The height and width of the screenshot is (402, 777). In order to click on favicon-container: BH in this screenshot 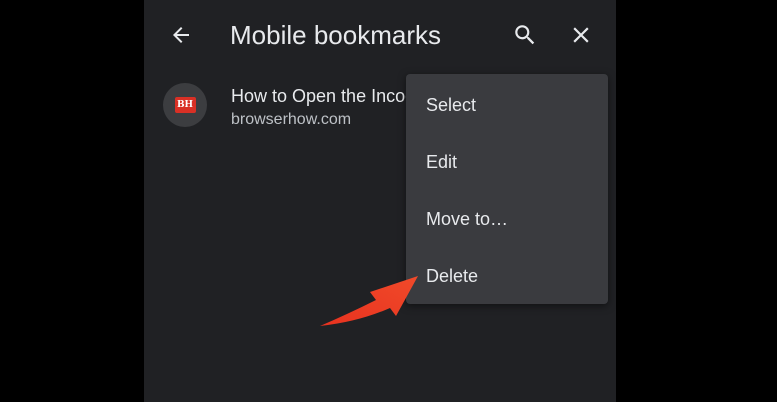, I will do `click(185, 105)`.